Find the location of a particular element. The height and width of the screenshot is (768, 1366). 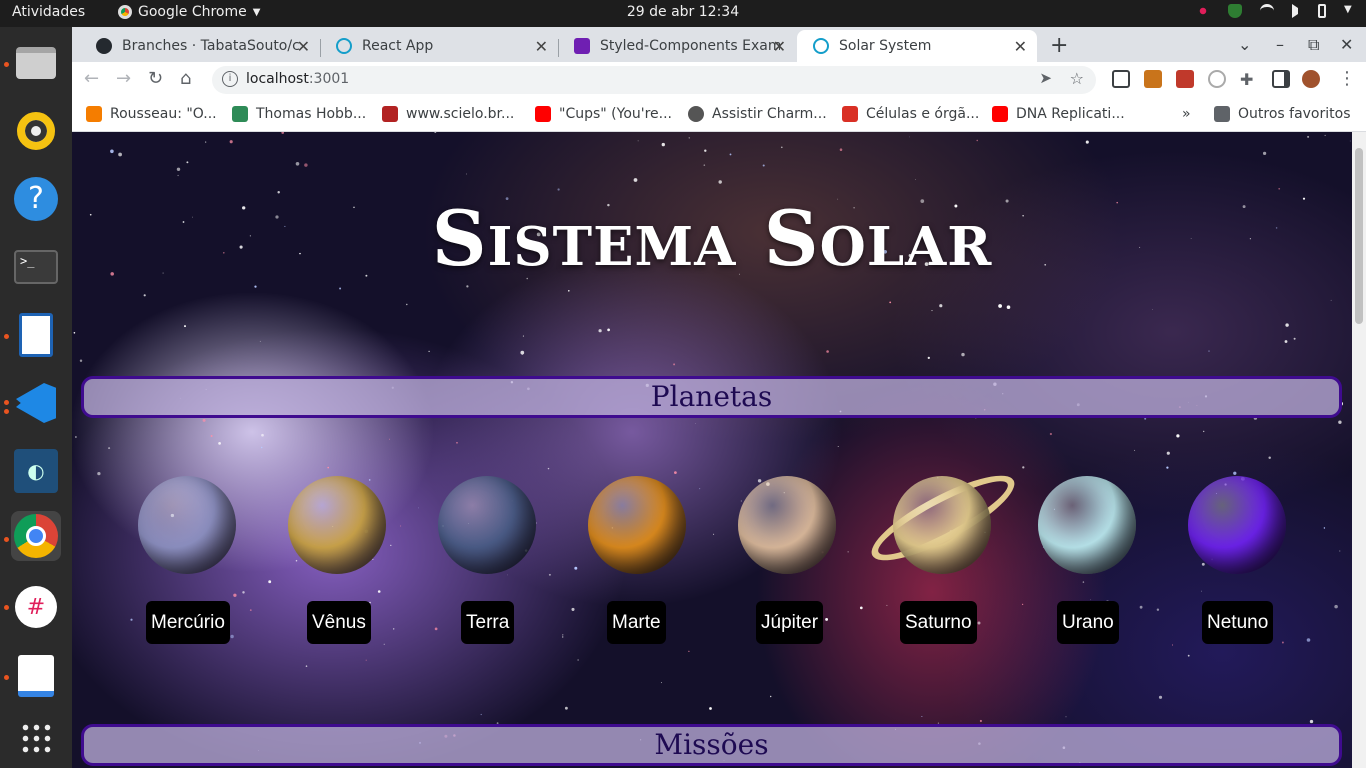

rhythmbox-icon is located at coordinates (36, 131).